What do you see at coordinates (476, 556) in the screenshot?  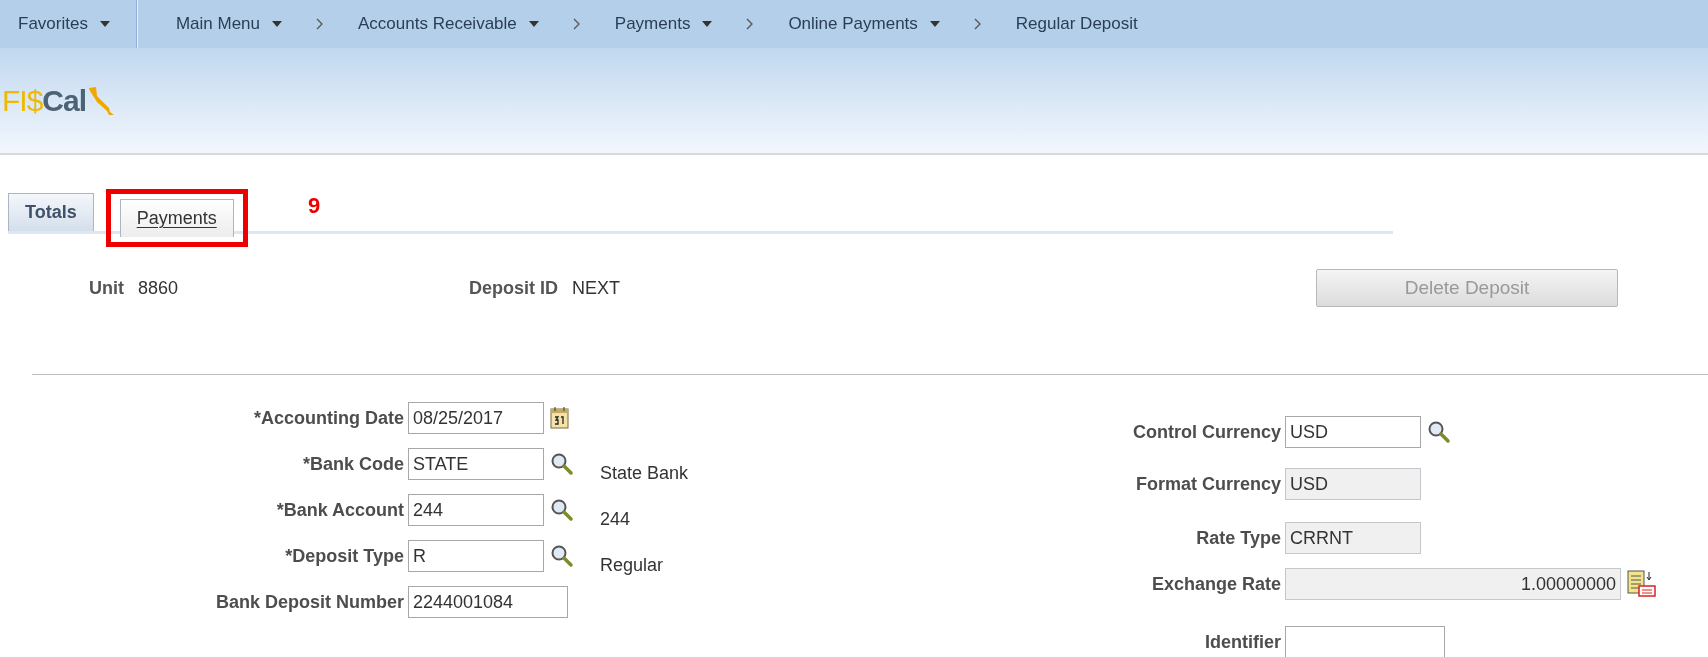 I see `input-field: R` at bounding box center [476, 556].